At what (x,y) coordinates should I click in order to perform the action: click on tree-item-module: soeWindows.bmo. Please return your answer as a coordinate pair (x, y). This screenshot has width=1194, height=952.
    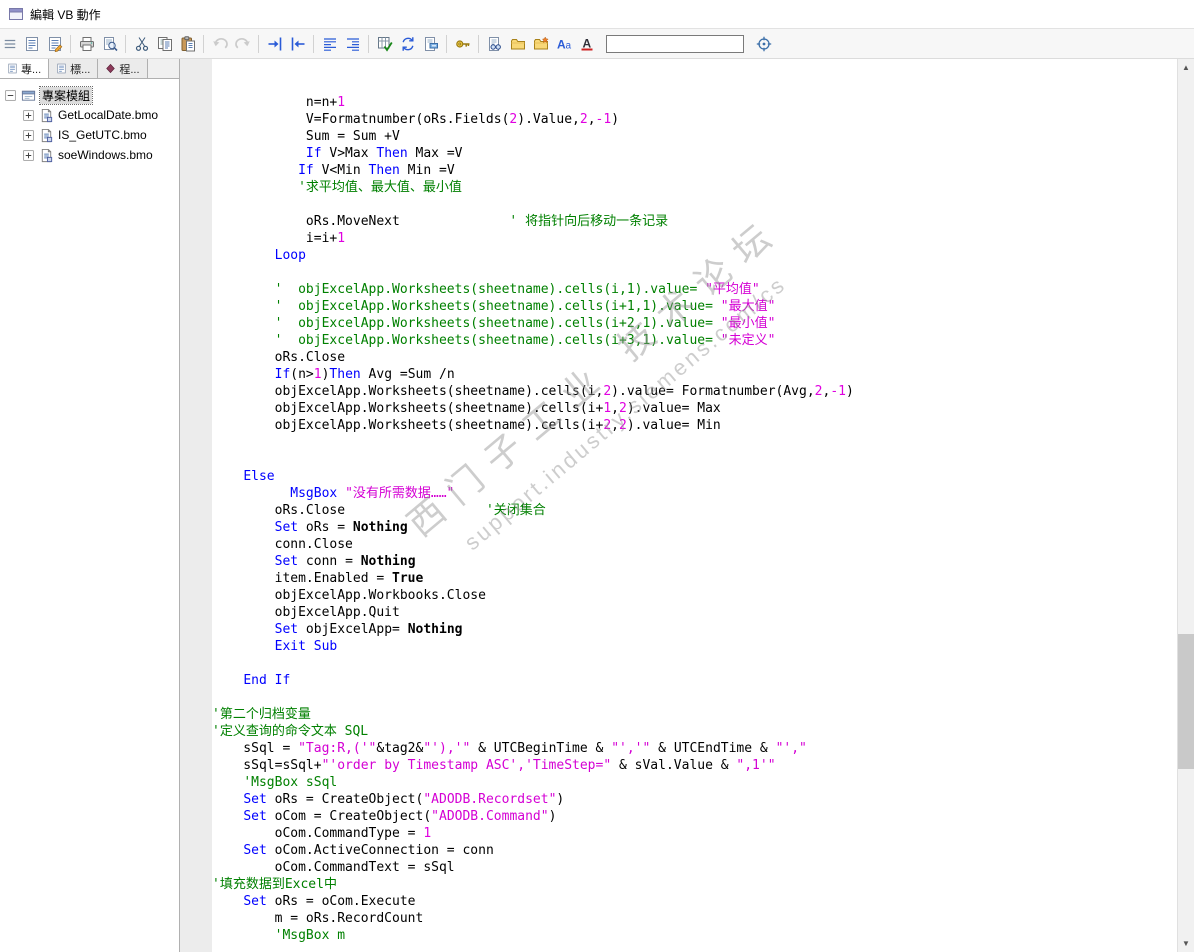
    Looking at the image, I should click on (89, 155).